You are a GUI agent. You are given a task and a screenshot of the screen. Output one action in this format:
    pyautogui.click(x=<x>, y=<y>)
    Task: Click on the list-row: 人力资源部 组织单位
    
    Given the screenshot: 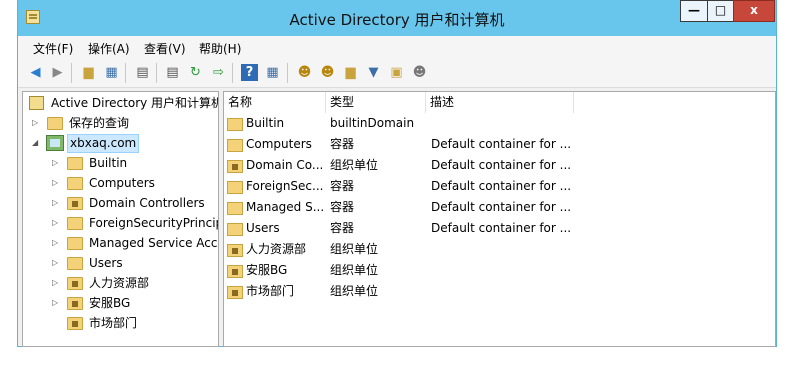 What is the action you would take?
    pyautogui.click(x=499, y=249)
    